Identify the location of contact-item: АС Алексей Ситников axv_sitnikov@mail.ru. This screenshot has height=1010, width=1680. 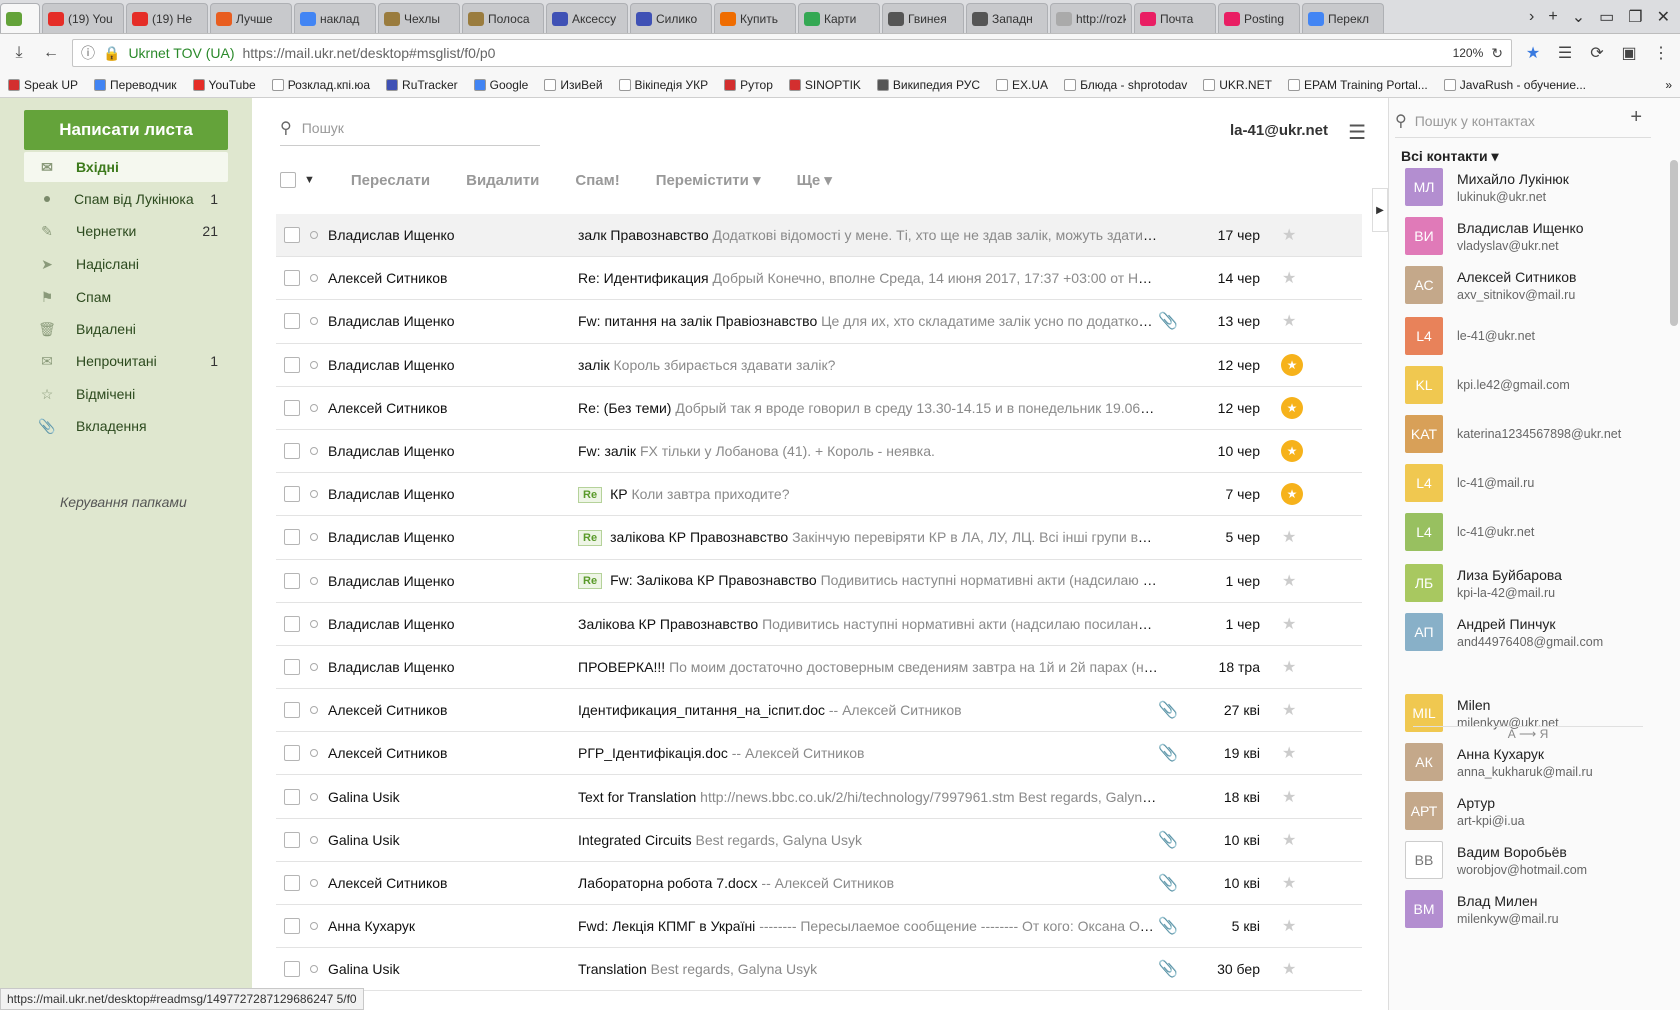
(1490, 285).